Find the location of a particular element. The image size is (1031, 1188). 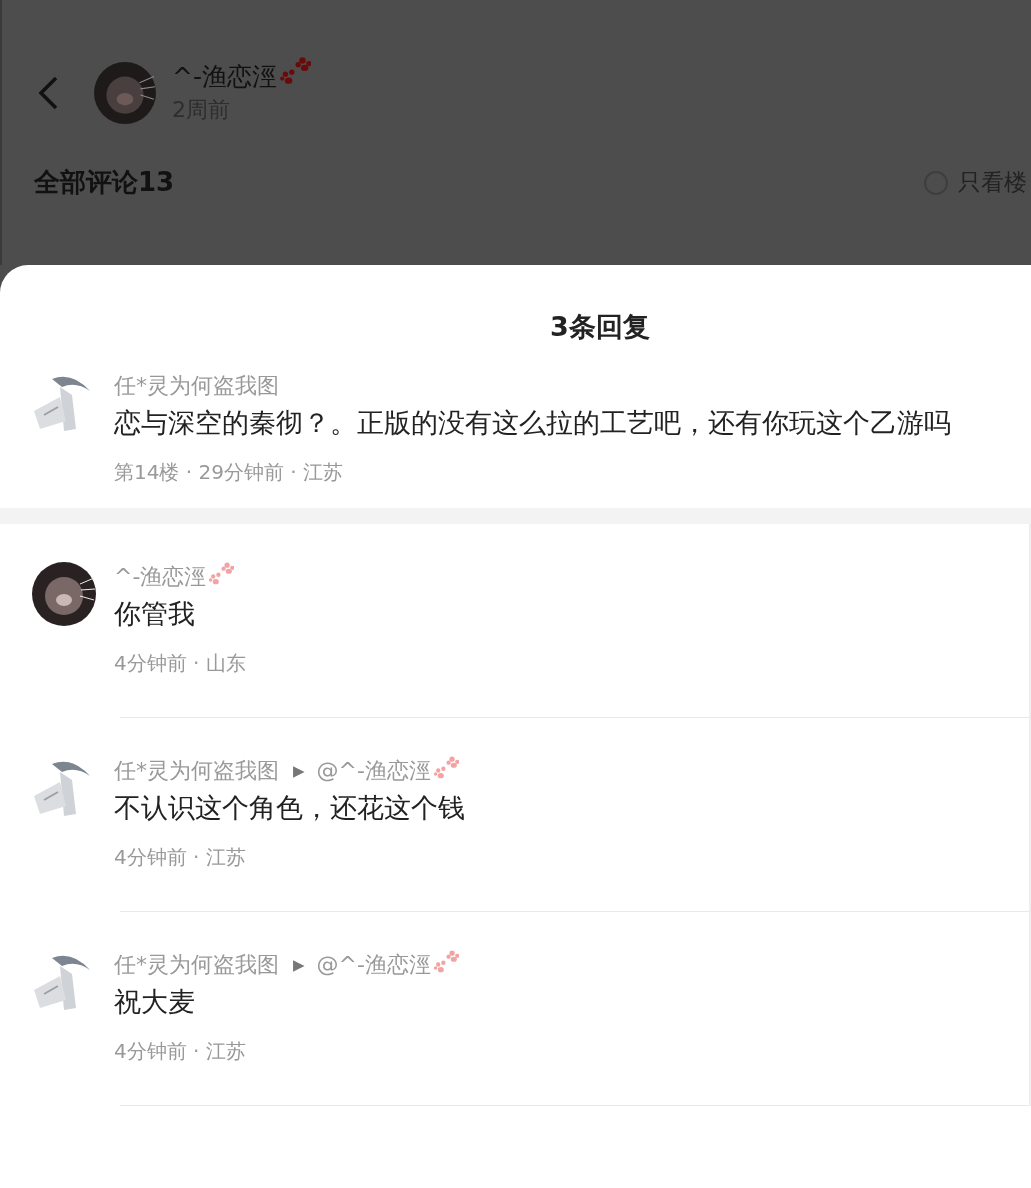

reply-text: 祝大麦 is located at coordinates (155, 1002).